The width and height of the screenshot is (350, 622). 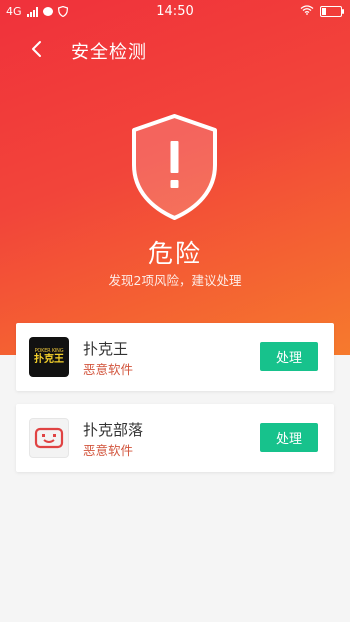 What do you see at coordinates (332, 11) in the screenshot?
I see `battery-icon` at bounding box center [332, 11].